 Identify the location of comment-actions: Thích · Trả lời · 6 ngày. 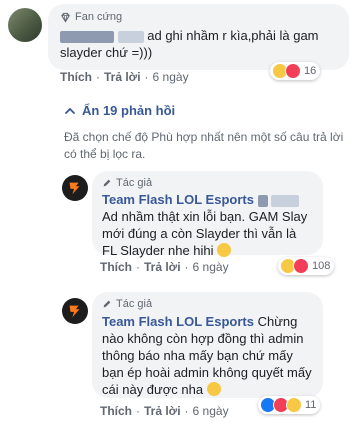
(124, 77).